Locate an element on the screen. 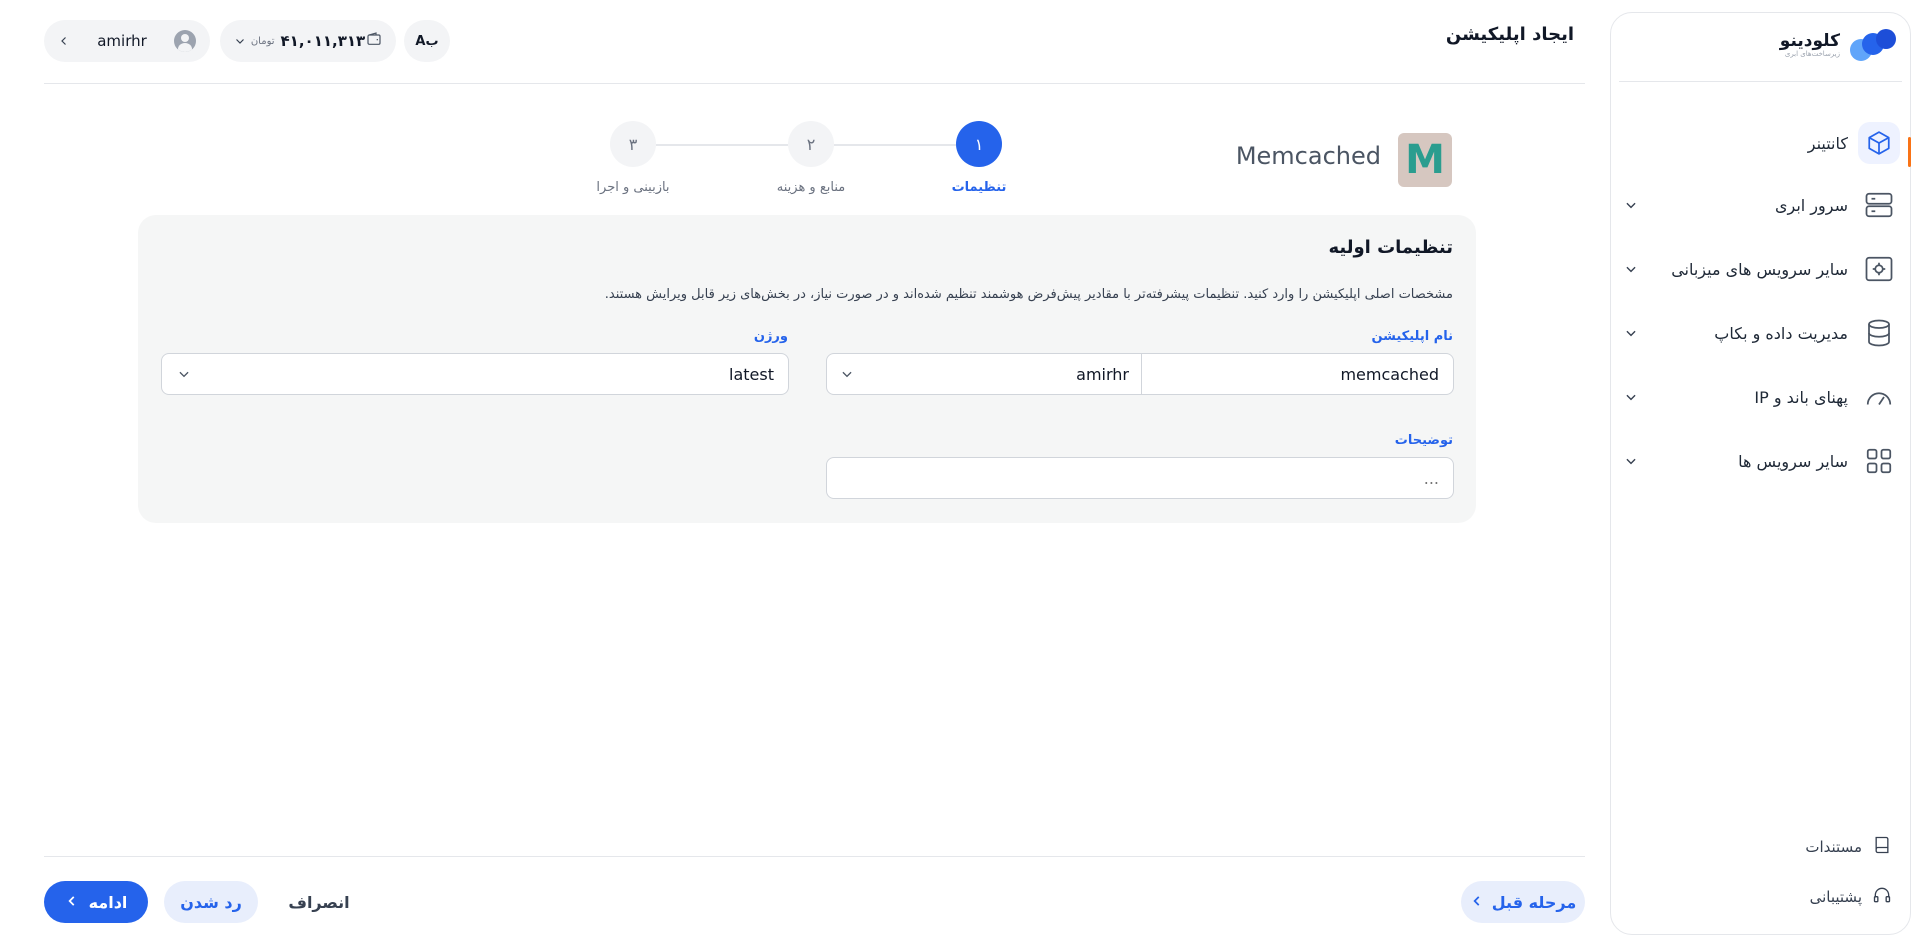  sidebar-item-hosting-services: سایر سرویس های میزبانی is located at coordinates (1760, 269).